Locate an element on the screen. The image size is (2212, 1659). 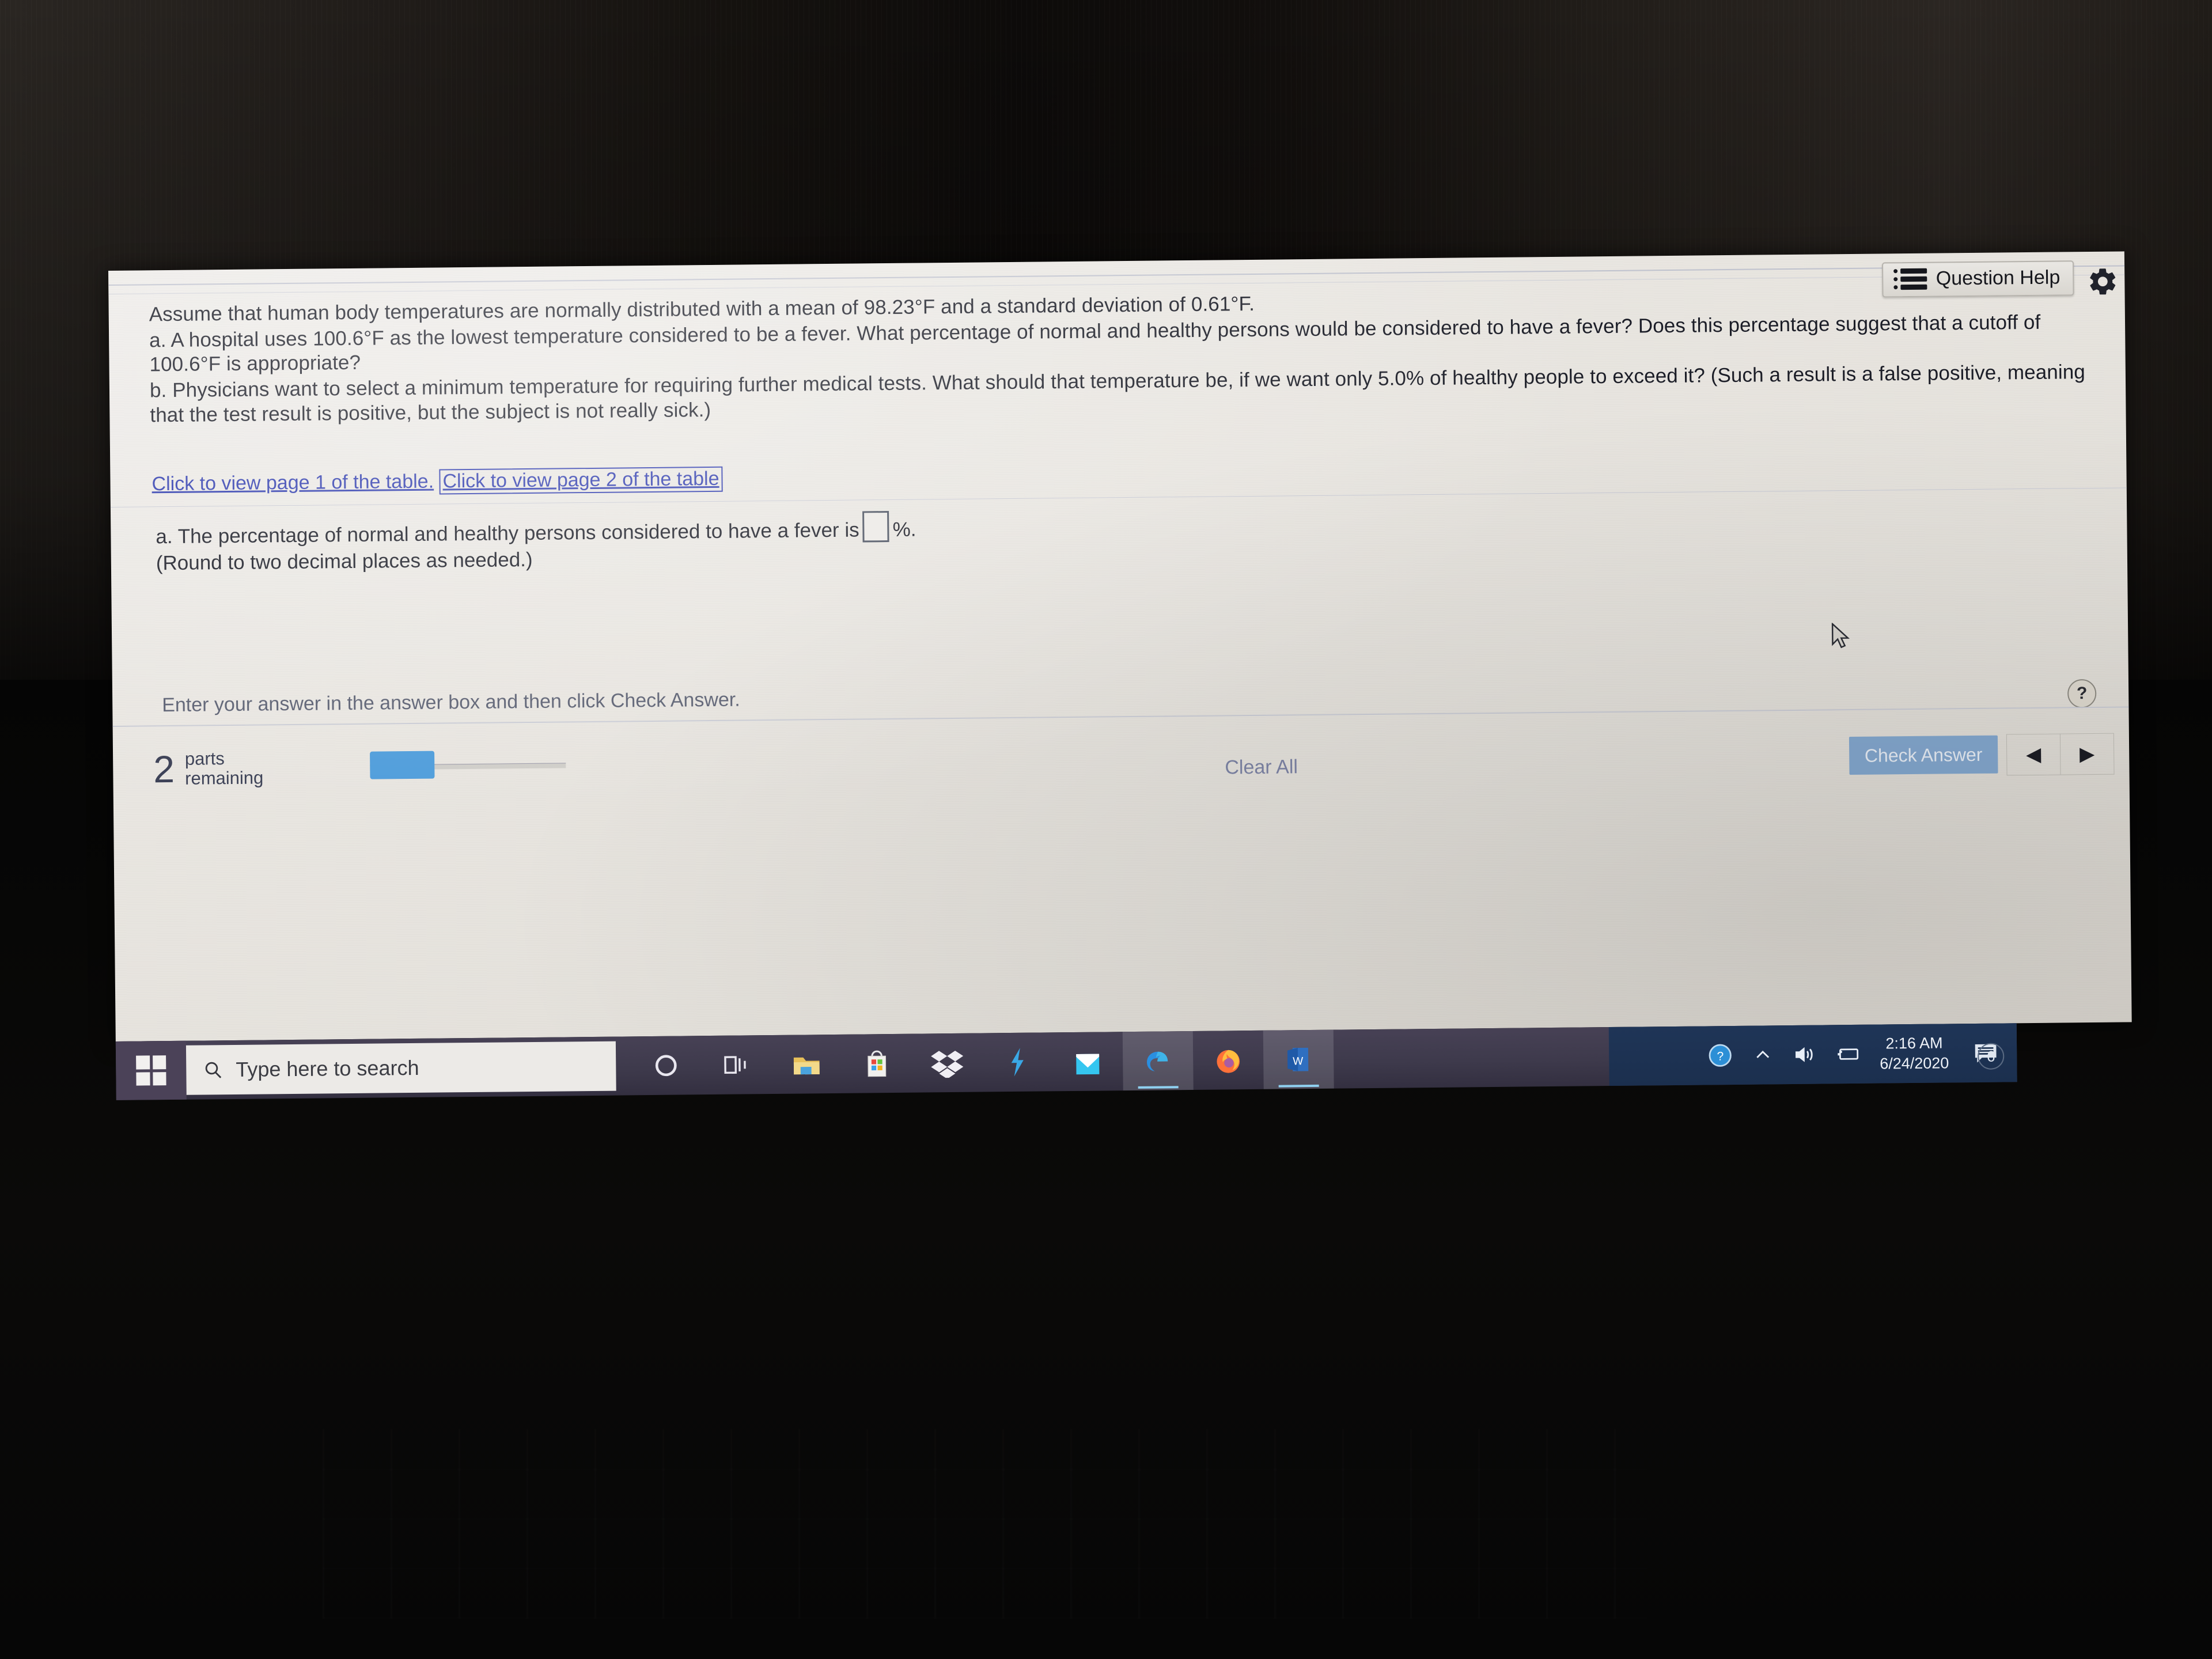
link-page-1: Click to view page 1 of the table. is located at coordinates (292, 483).